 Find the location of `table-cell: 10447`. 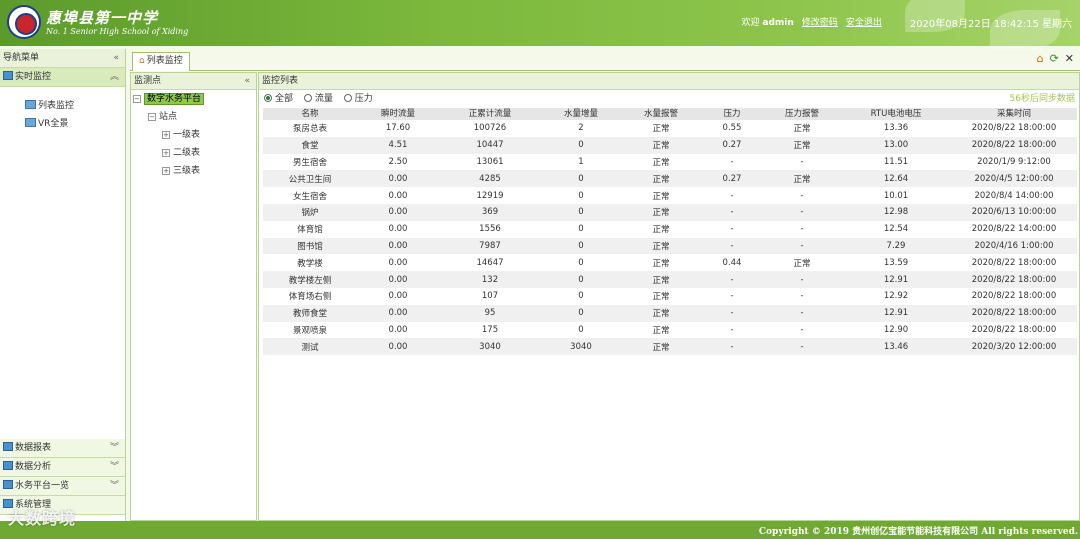

table-cell: 10447 is located at coordinates (490, 145).